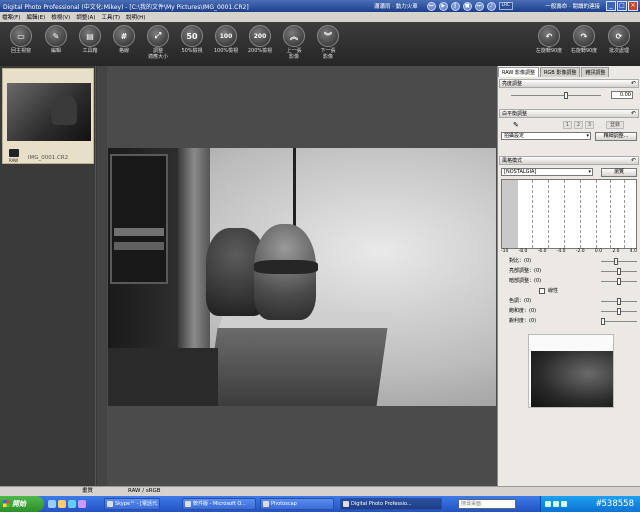 This screenshot has width=640, height=512. I want to click on tab-raw-adjust: RAW 影像調整, so click(518, 72).